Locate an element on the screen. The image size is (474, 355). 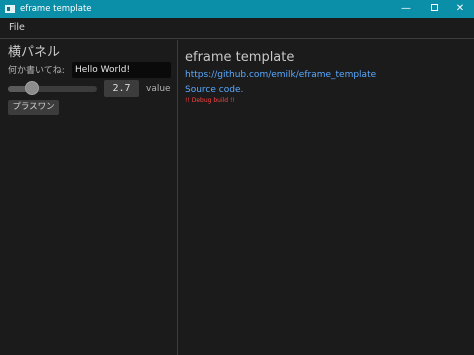
menu-bar: File is located at coordinates (237, 28).